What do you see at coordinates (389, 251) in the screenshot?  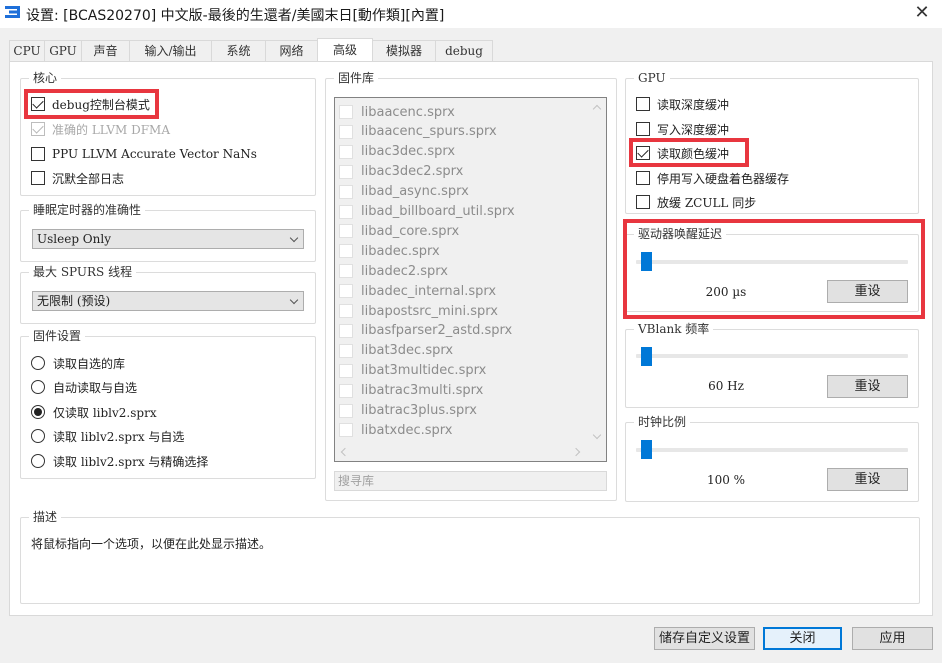 I see `library-item: libadec.sprx` at bounding box center [389, 251].